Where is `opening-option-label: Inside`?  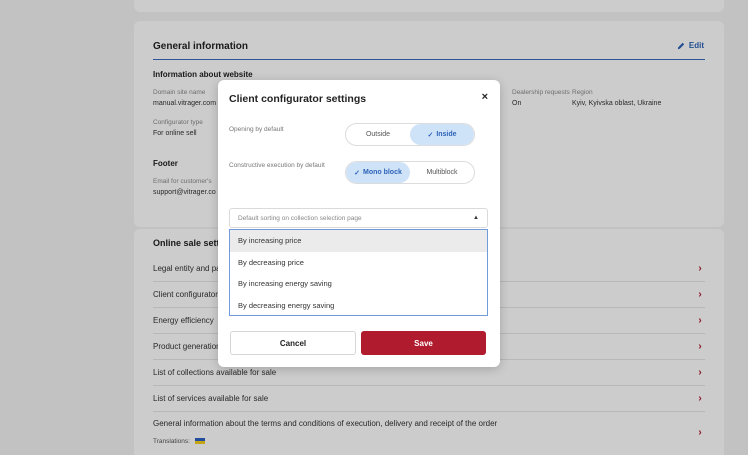 opening-option-label: Inside is located at coordinates (446, 134).